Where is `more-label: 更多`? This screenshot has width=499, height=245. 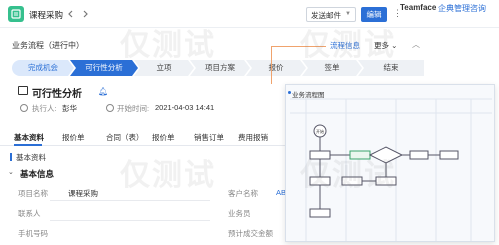 more-label: 更多 is located at coordinates (381, 45).